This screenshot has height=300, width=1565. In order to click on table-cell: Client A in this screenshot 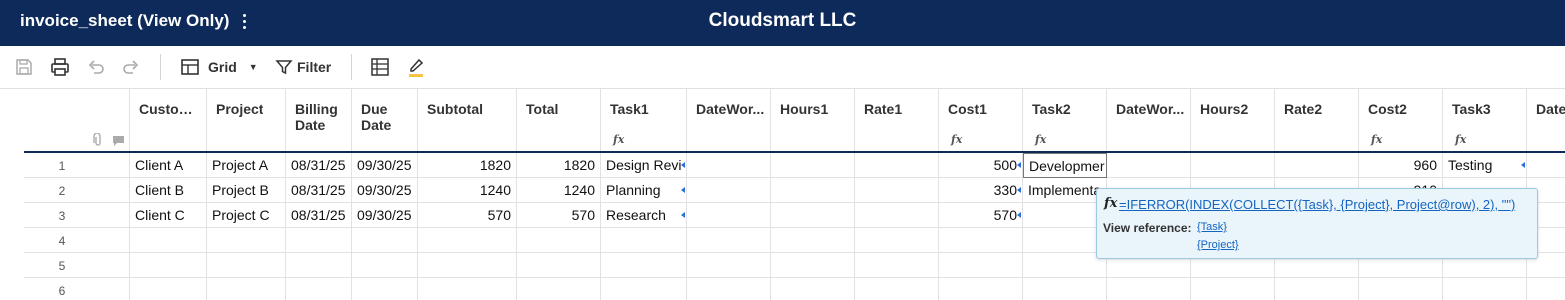, I will do `click(168, 165)`.